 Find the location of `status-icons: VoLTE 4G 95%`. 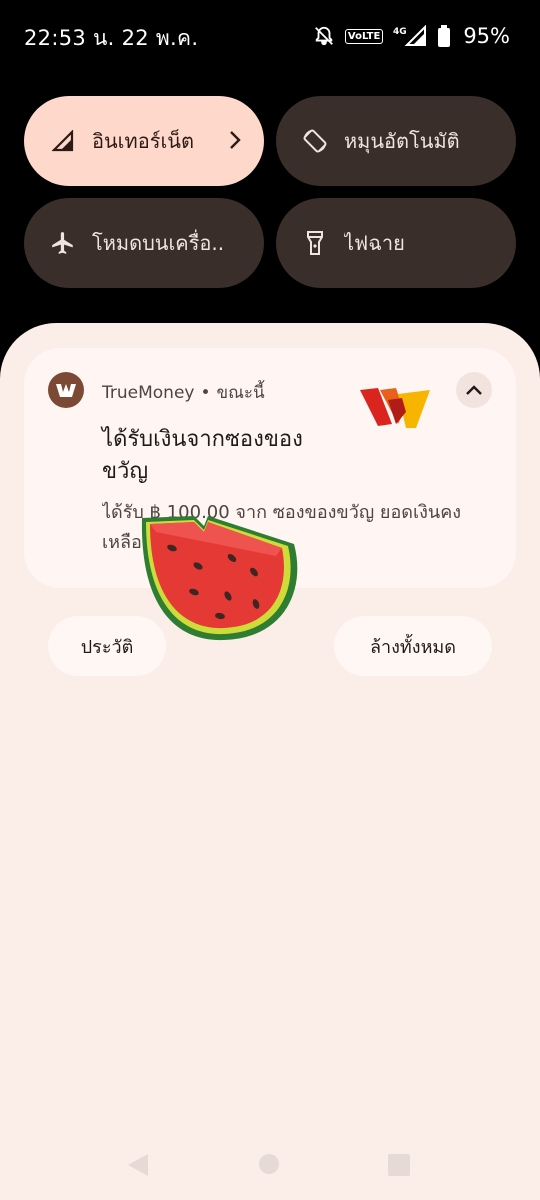

status-icons: VoLTE 4G 95% is located at coordinates (411, 36).